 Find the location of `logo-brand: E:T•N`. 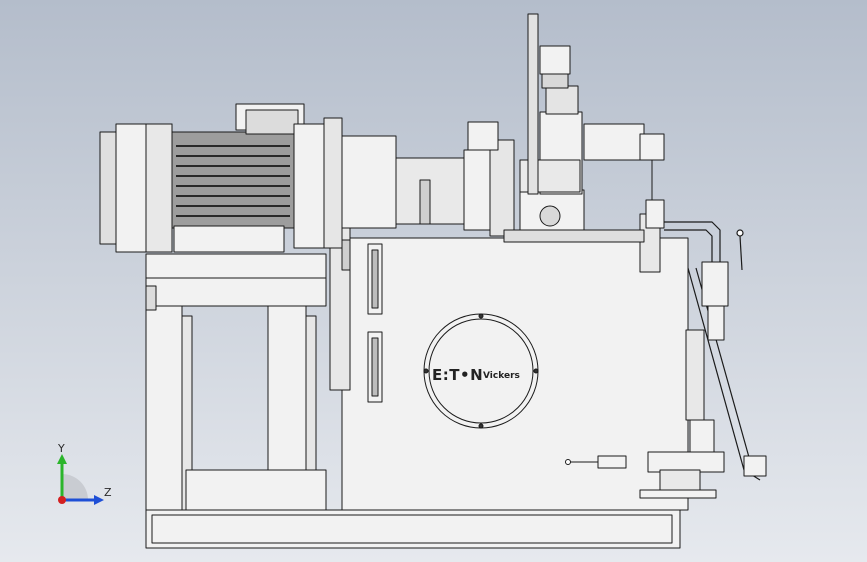

logo-brand: E:T•N is located at coordinates (457, 375).